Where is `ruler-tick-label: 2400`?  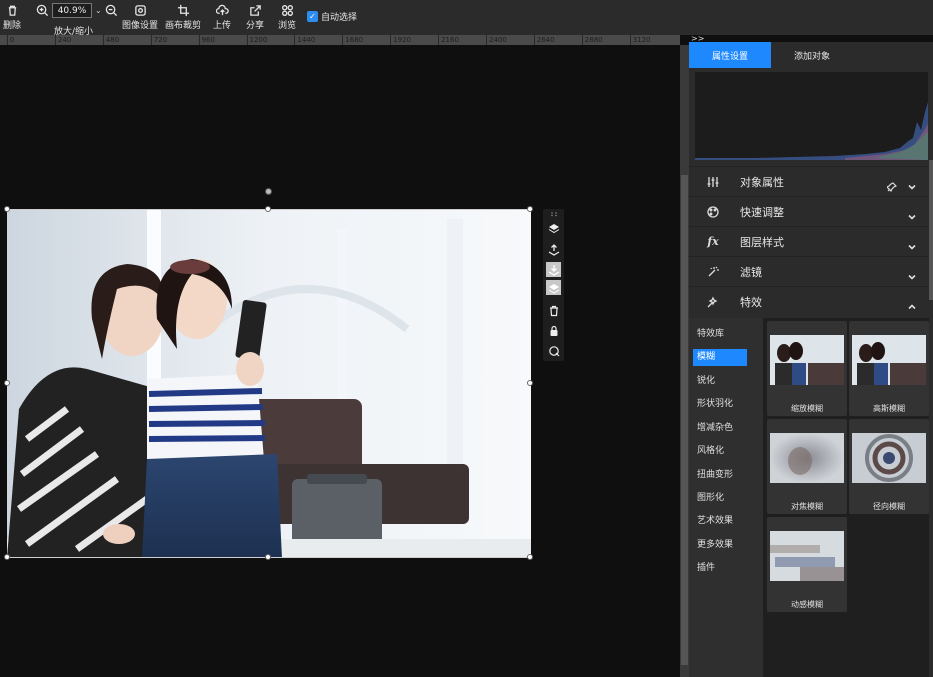
ruler-tick-label: 2400 is located at coordinates (496, 40).